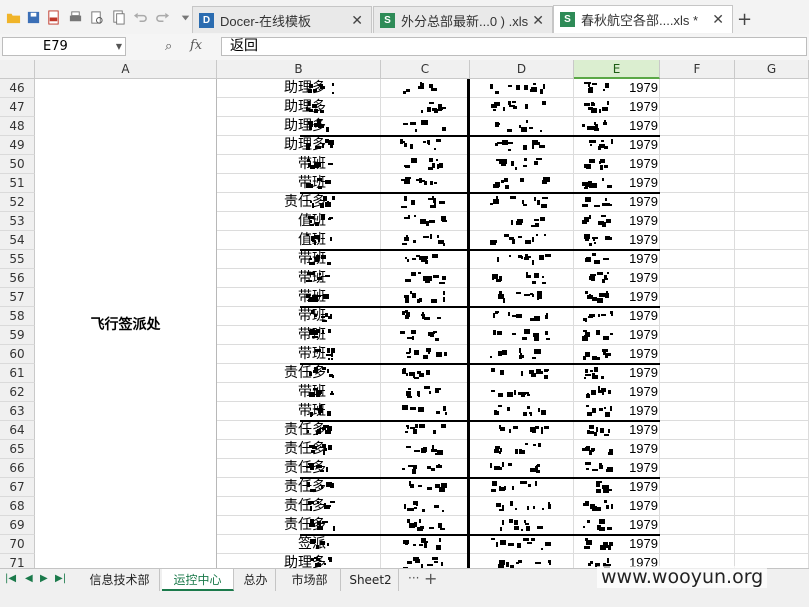 Image resolution: width=809 pixels, height=607 pixels. Describe the element at coordinates (17, 525) in the screenshot. I see `row-header: 69` at that location.